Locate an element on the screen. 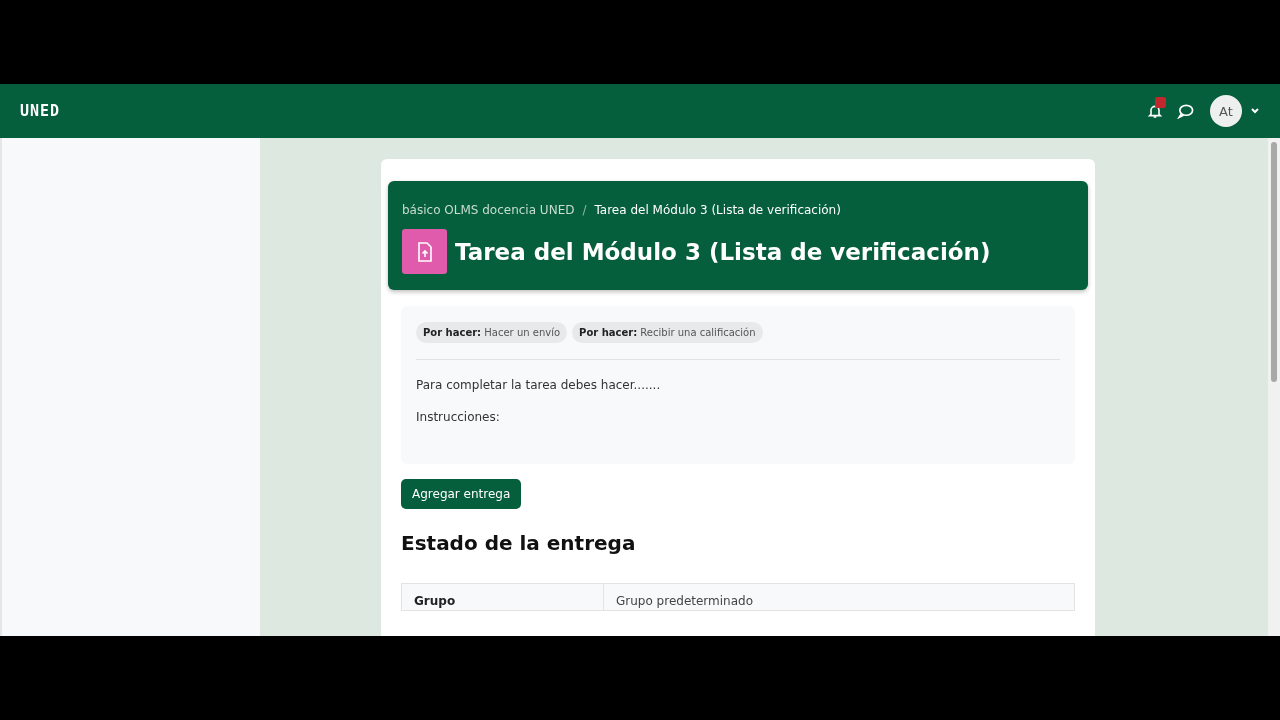 The image size is (1280, 720). site-logo: UNED is located at coordinates (40, 111).